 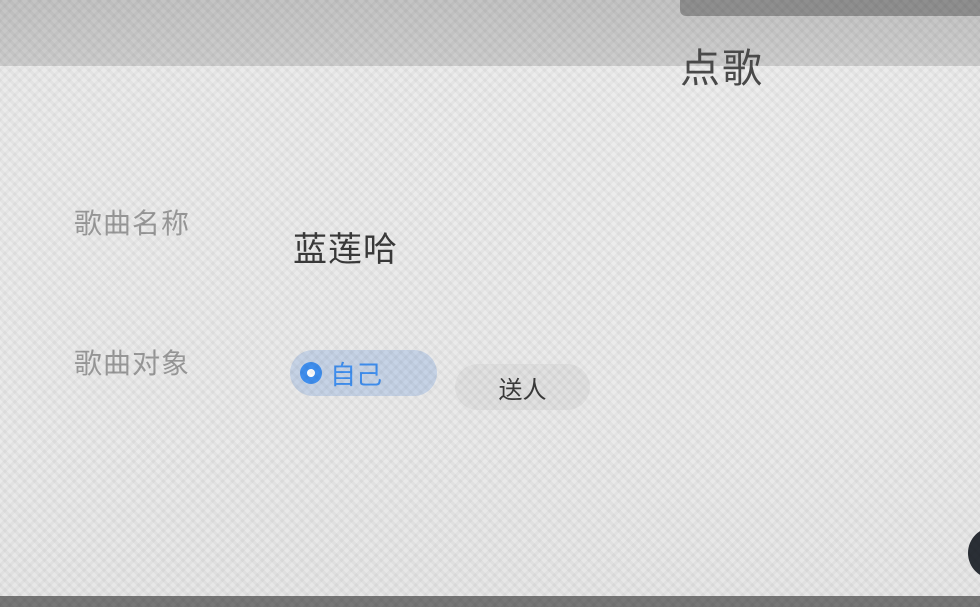 I want to click on option-gift-label: 送人, so click(x=522, y=389).